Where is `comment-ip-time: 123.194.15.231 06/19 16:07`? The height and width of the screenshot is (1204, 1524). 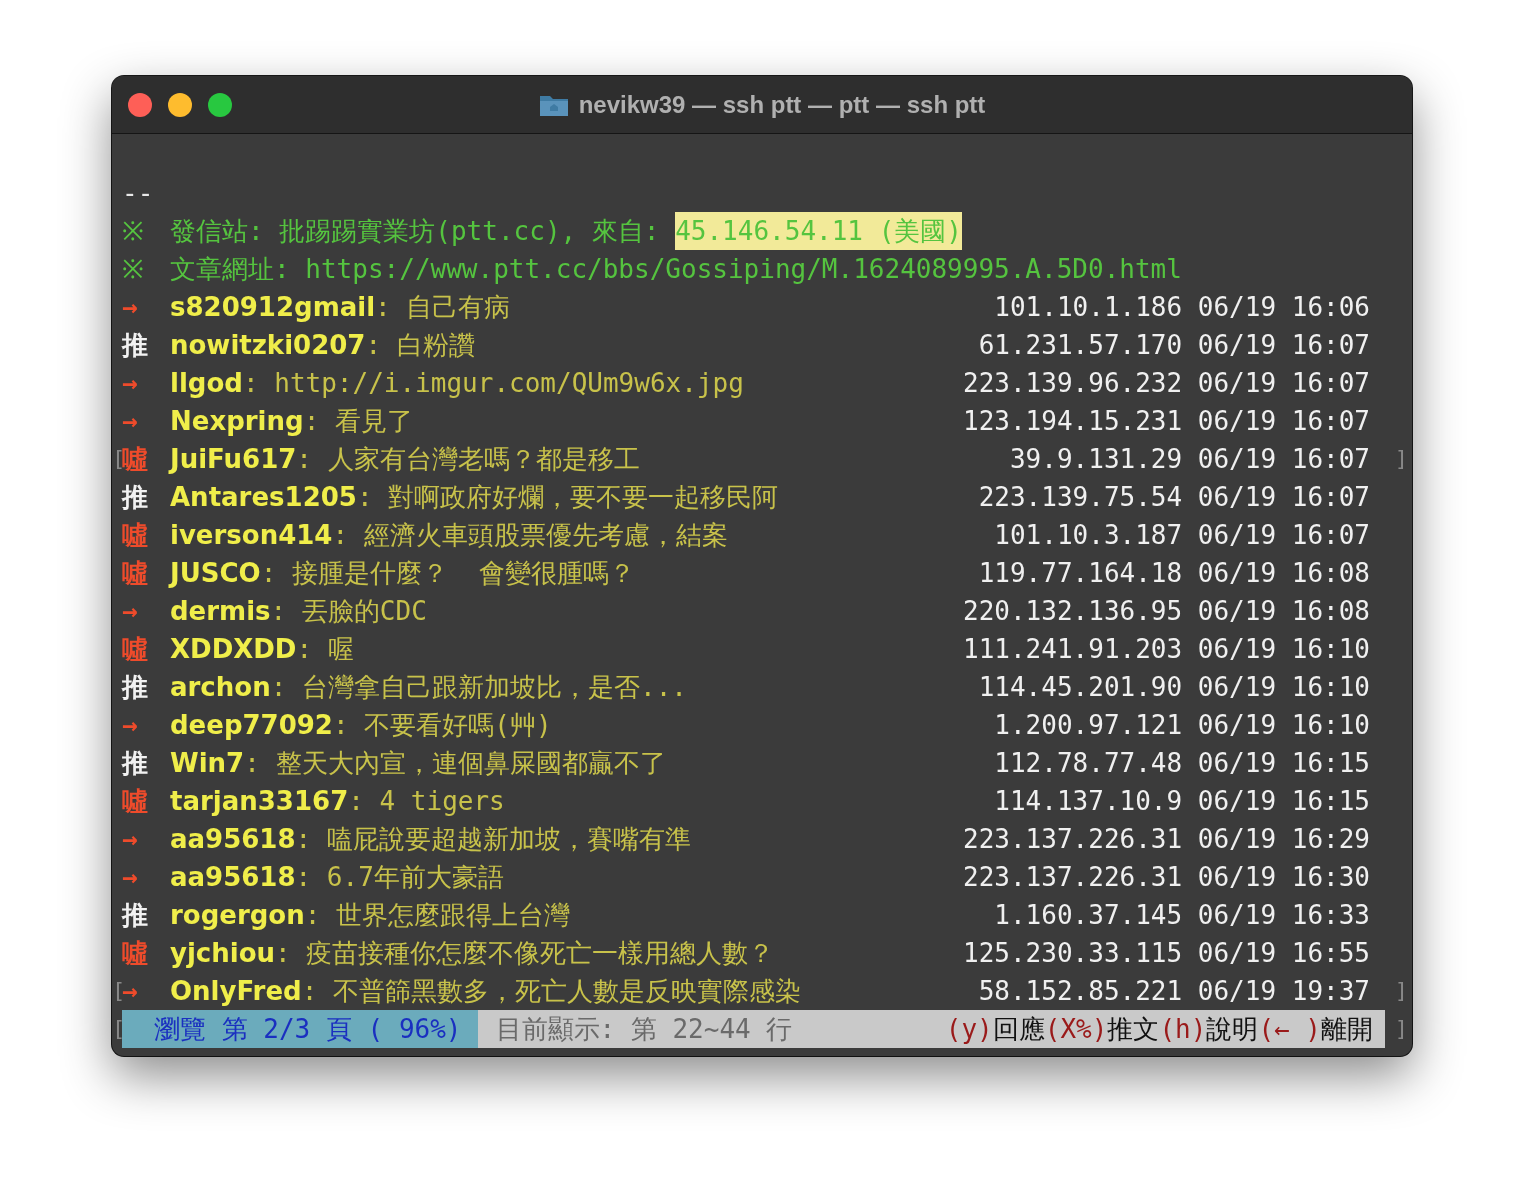
comment-ip-time: 123.194.15.231 06/19 16:07 is located at coordinates (1166, 421).